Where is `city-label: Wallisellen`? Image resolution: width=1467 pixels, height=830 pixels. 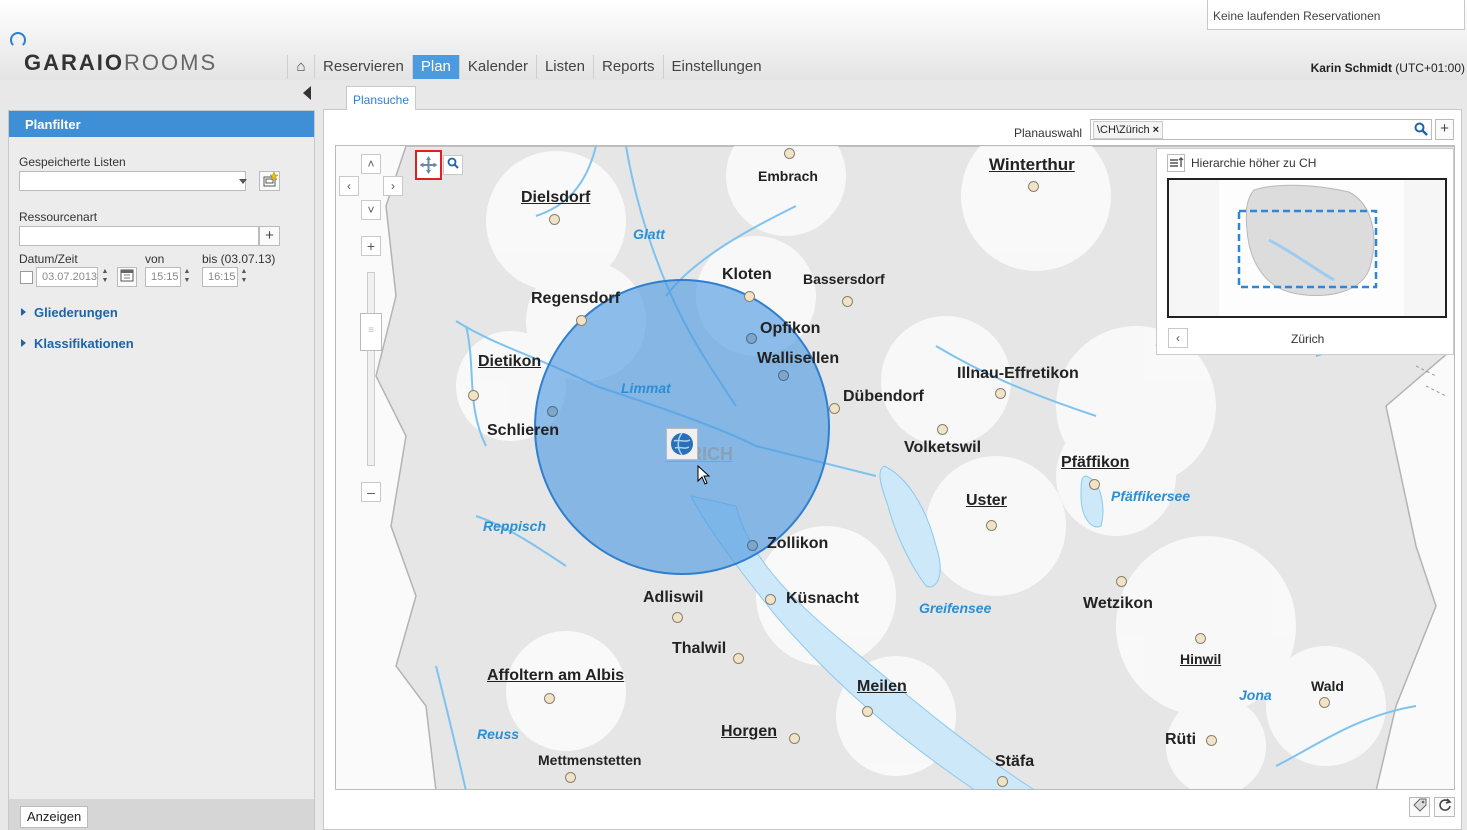 city-label: Wallisellen is located at coordinates (798, 359).